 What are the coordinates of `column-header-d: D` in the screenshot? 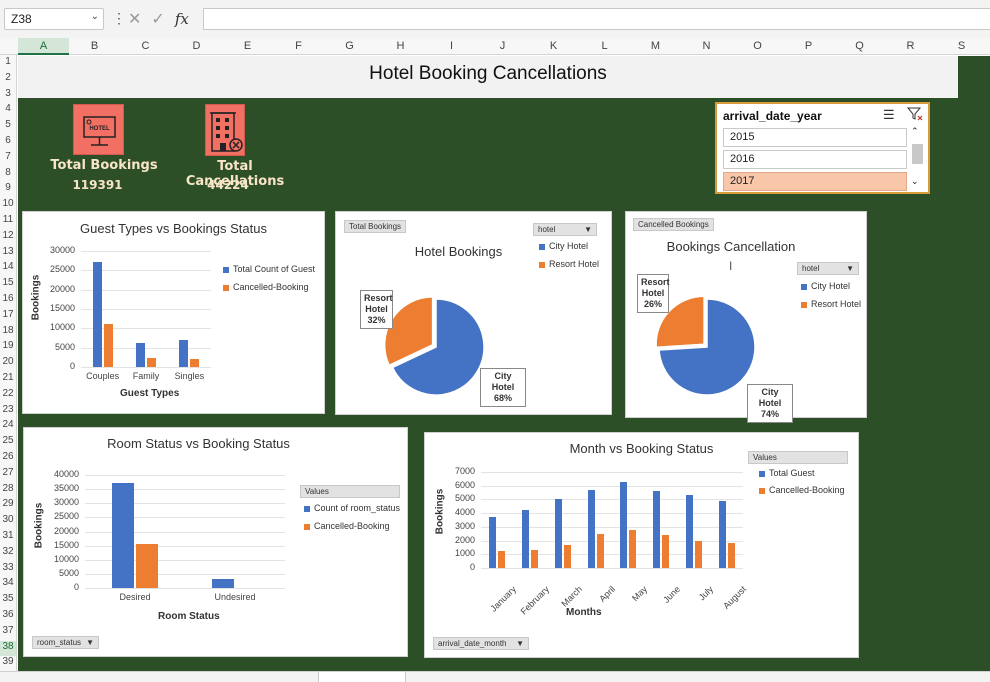 It's located at (196, 46).